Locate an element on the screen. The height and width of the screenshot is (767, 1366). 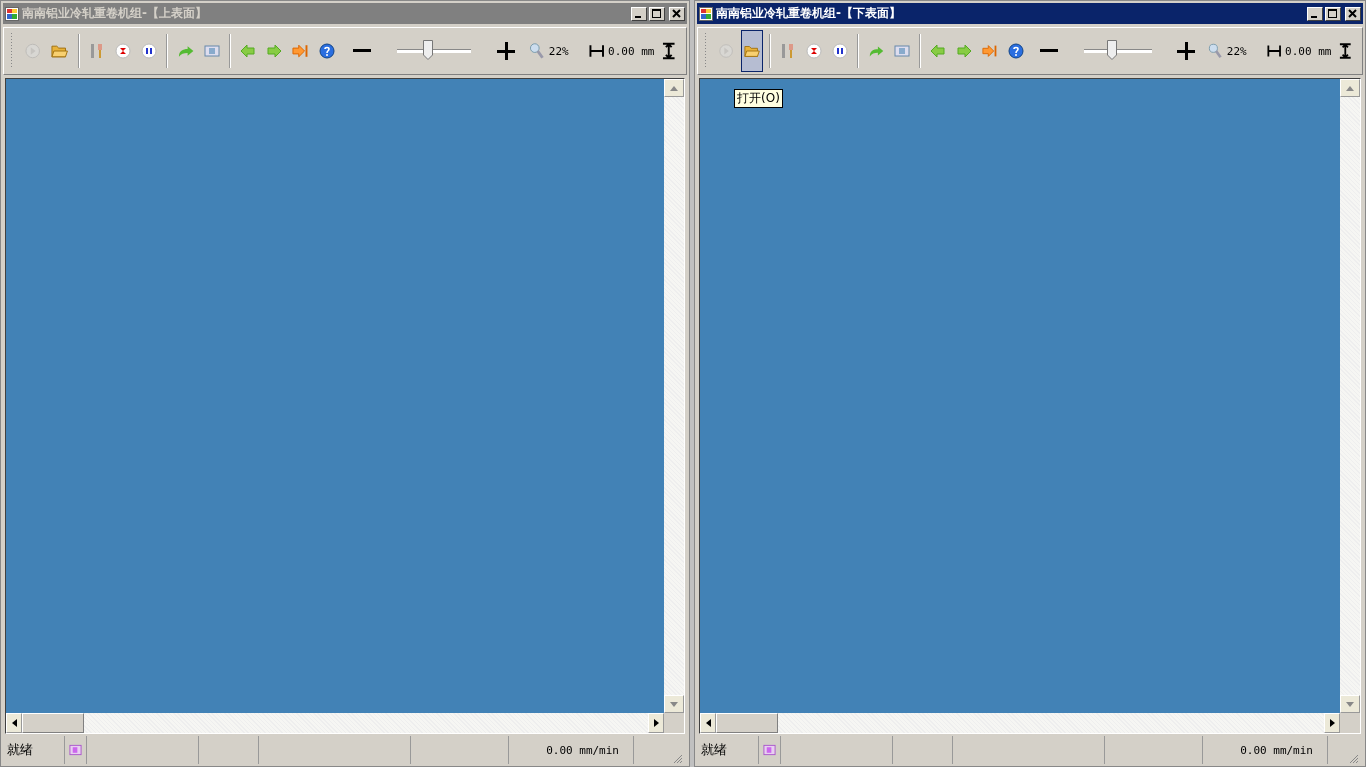
open-button is located at coordinates (752, 51).